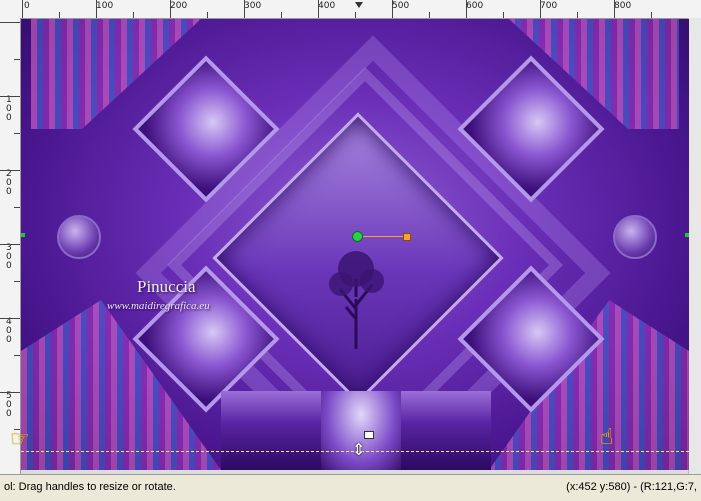  Describe the element at coordinates (20, 439) in the screenshot. I see `pointing-hand-icon: ☞` at that location.